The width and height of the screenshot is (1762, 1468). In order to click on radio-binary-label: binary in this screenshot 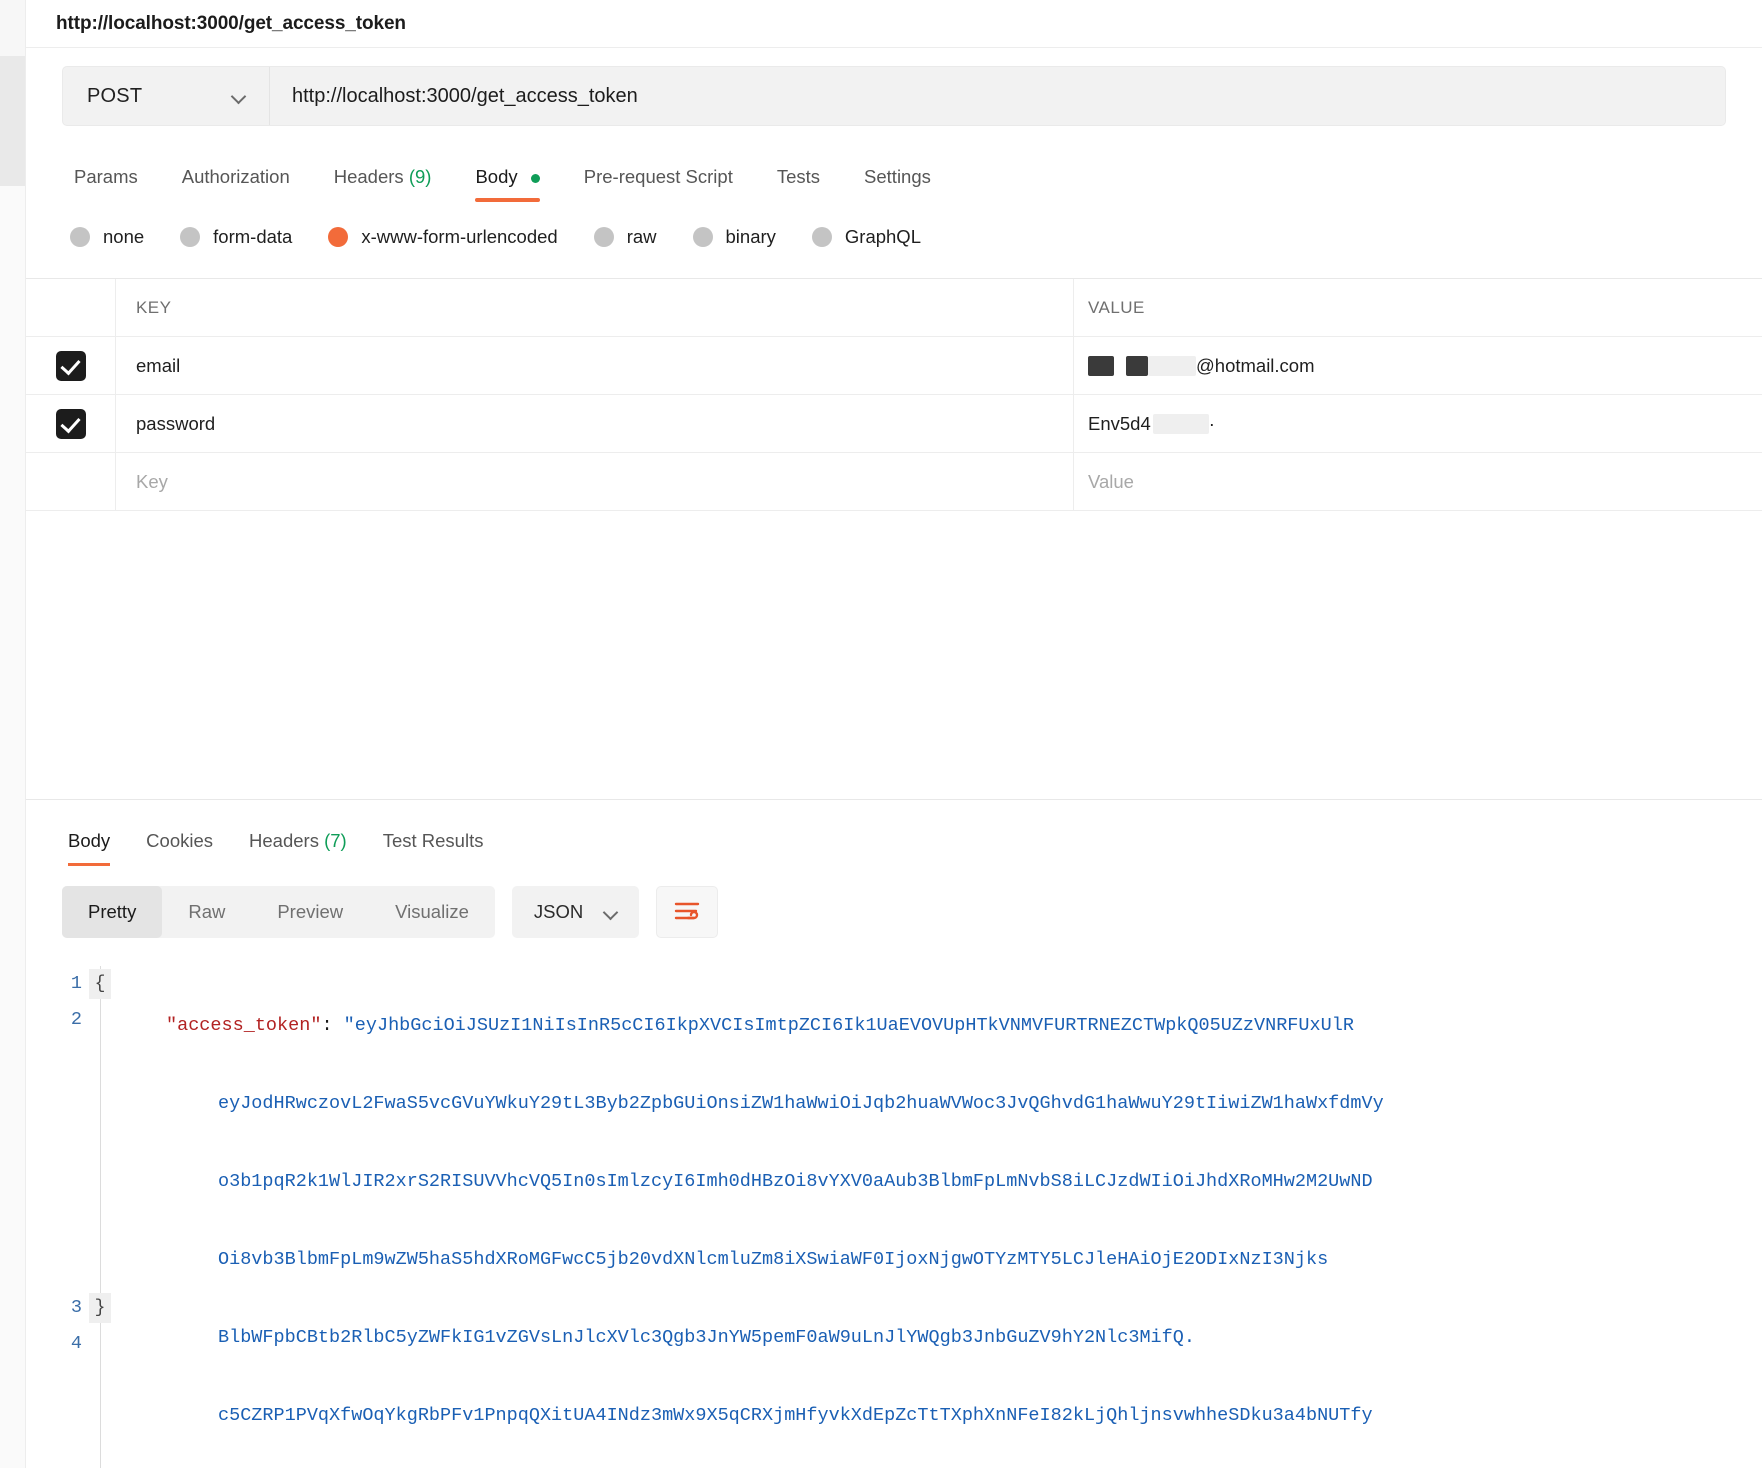, I will do `click(750, 236)`.